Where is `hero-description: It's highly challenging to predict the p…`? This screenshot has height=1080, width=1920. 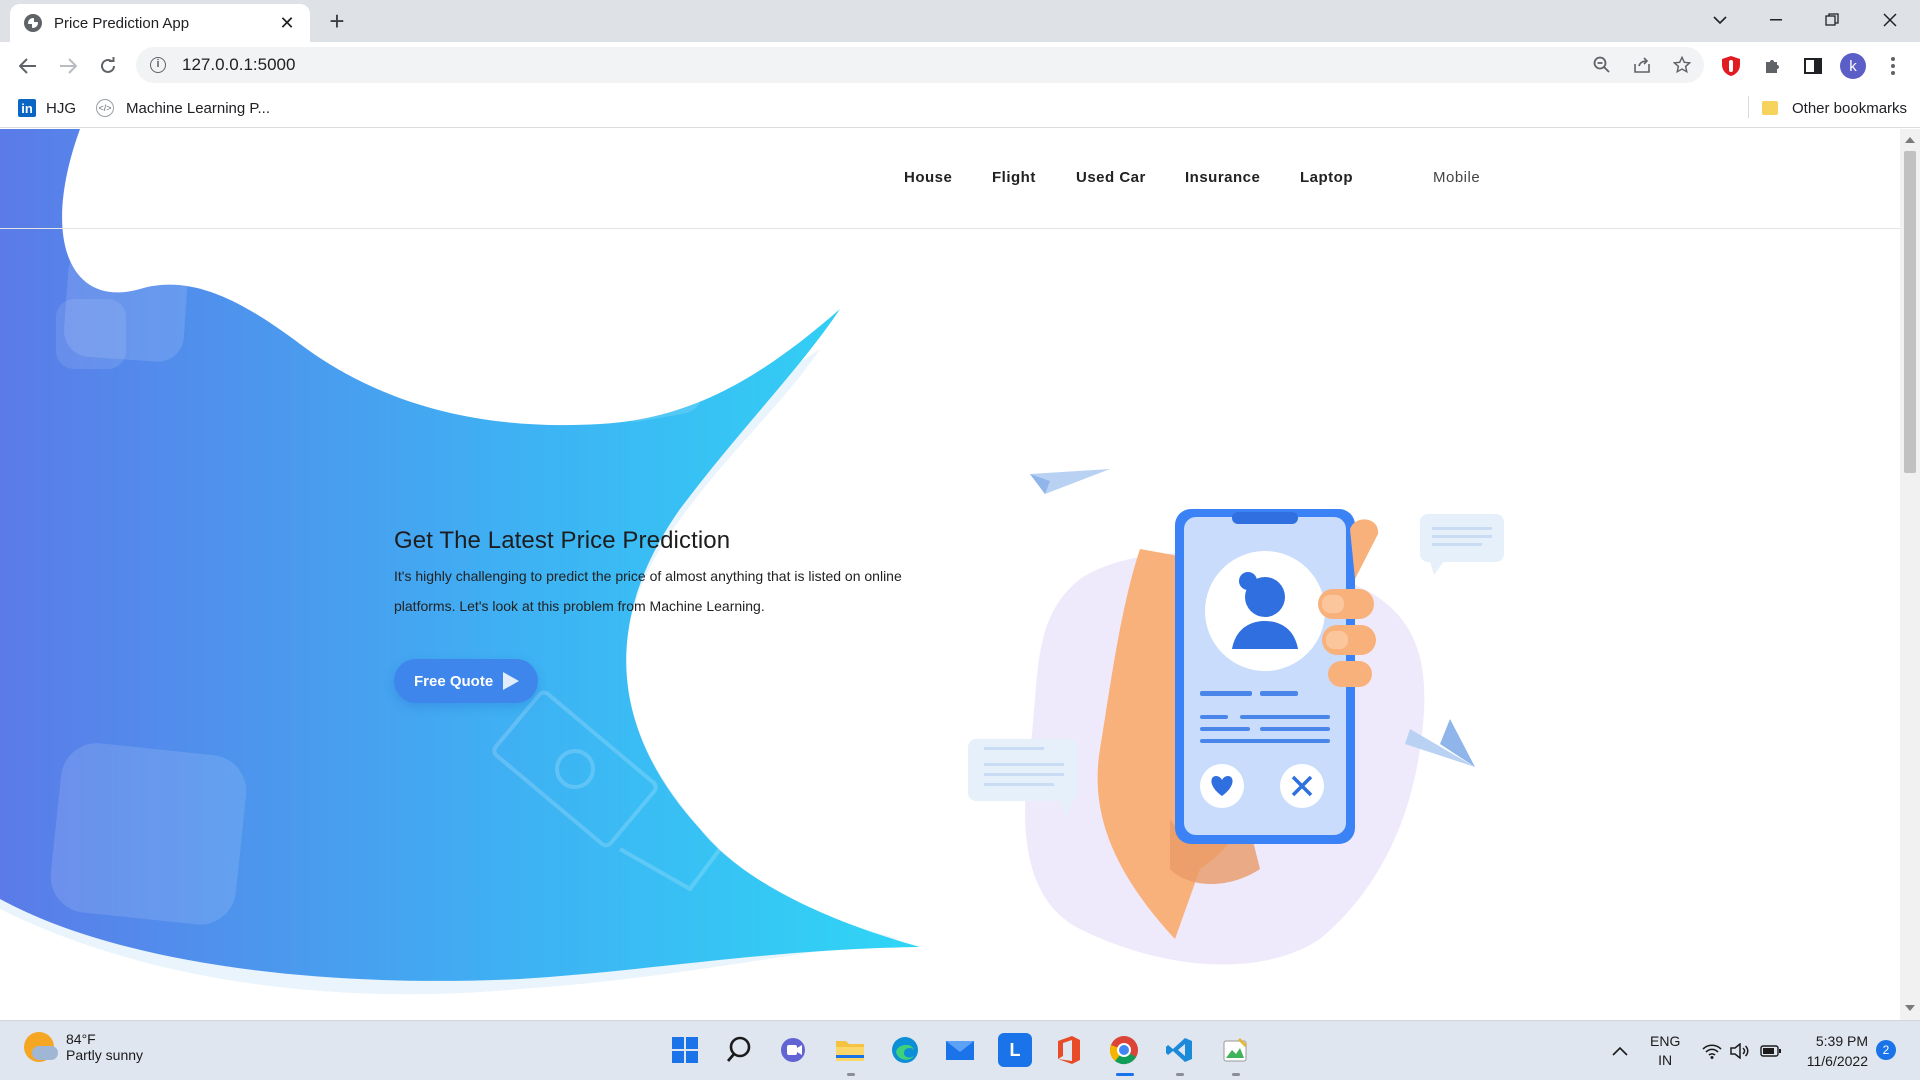 hero-description: It's highly challenging to predict the p… is located at coordinates (648, 591).